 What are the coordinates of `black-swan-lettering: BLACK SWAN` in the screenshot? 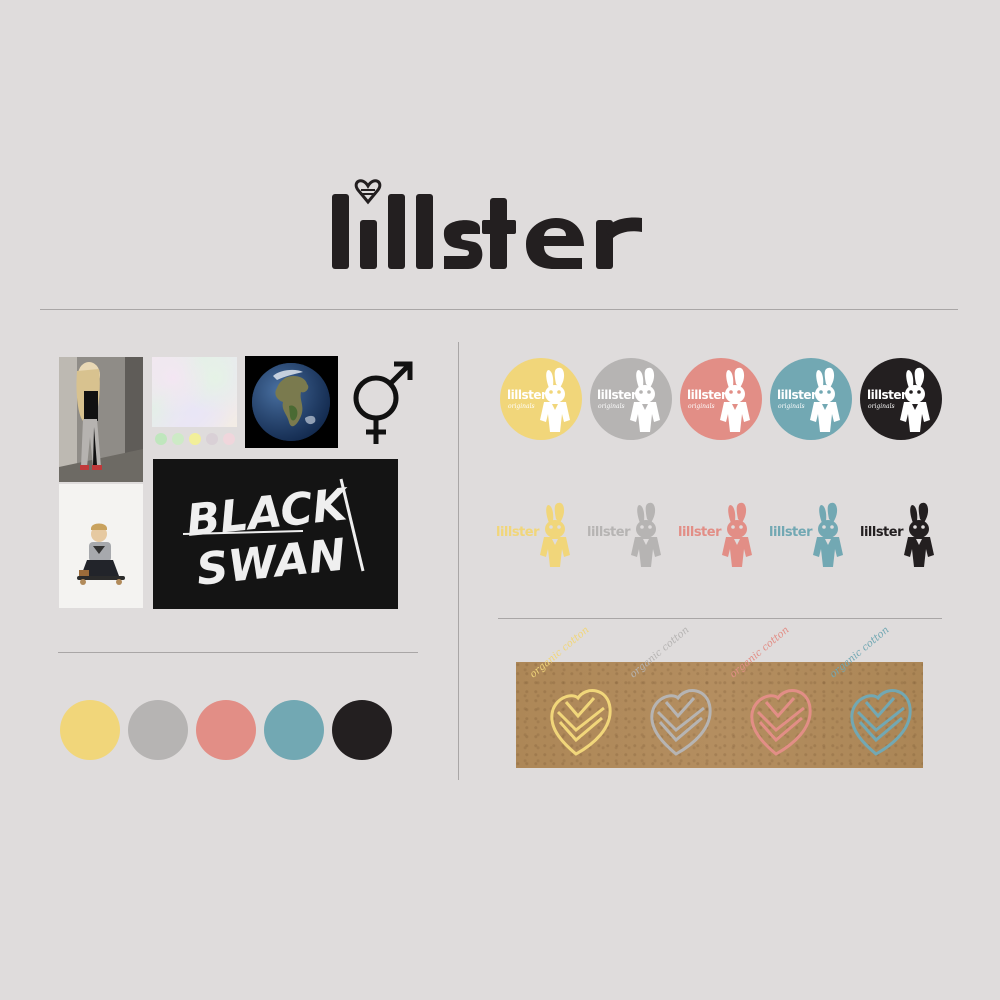 It's located at (275, 534).